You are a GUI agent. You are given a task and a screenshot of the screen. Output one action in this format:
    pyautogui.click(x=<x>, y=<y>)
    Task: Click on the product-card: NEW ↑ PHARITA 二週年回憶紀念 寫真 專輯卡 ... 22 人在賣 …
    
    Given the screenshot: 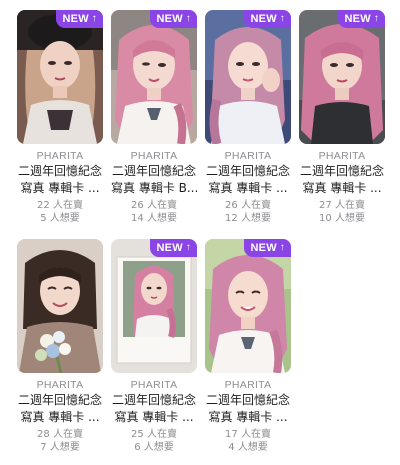 What is the action you would take?
    pyautogui.click(x=60, y=117)
    